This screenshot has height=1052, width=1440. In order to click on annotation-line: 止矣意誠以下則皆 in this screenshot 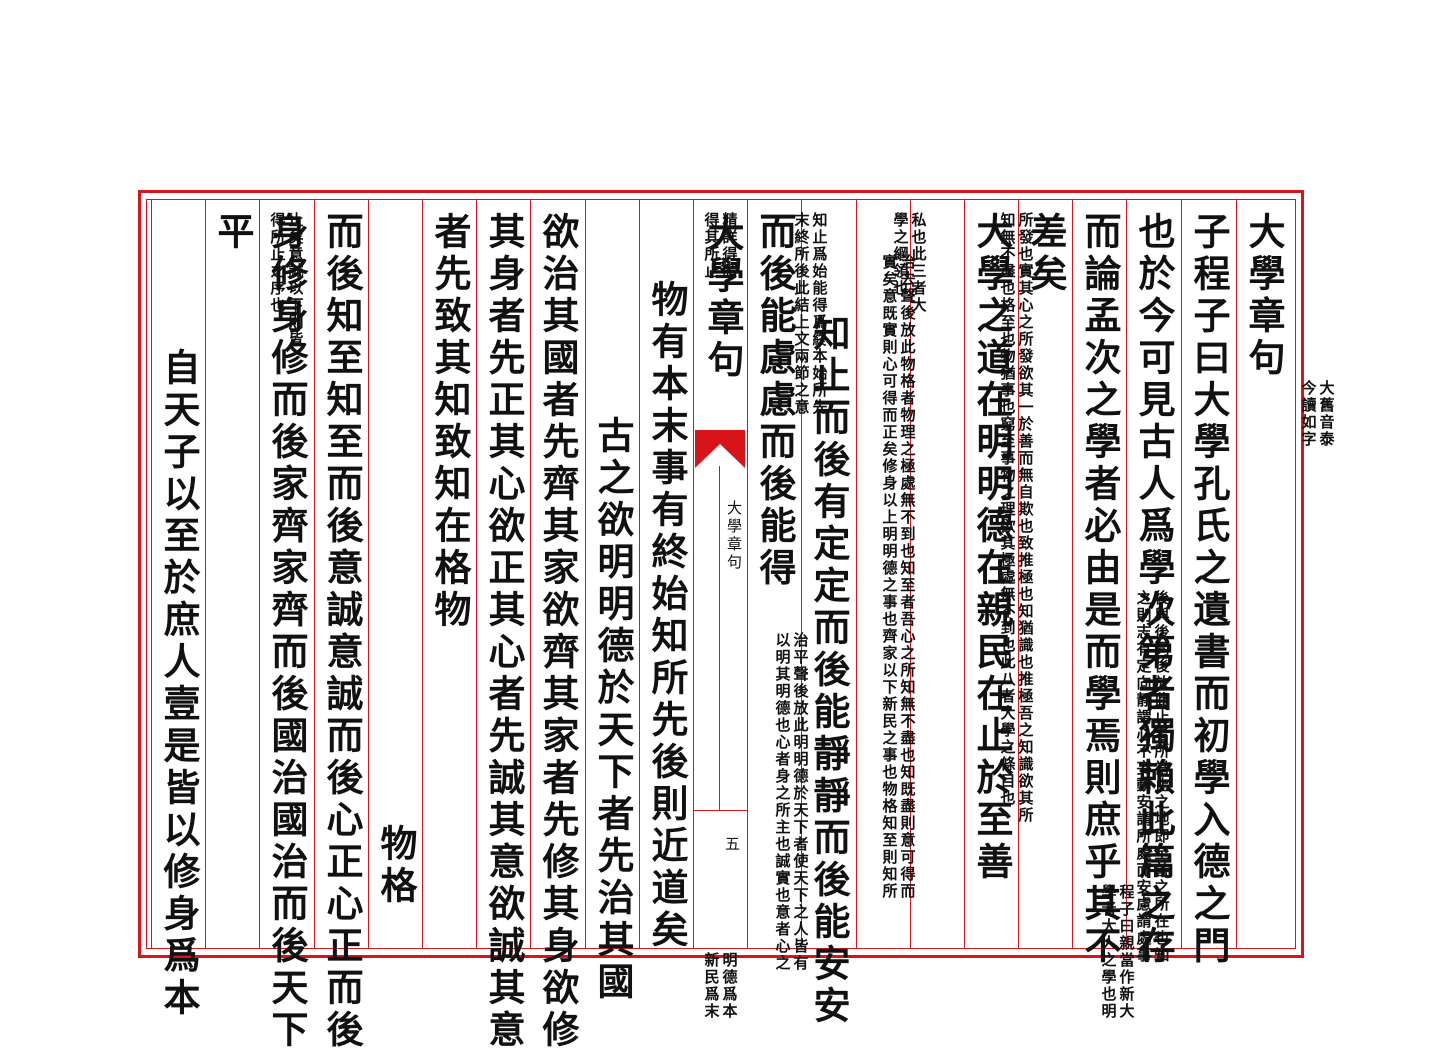, I will do `click(296, 280)`.